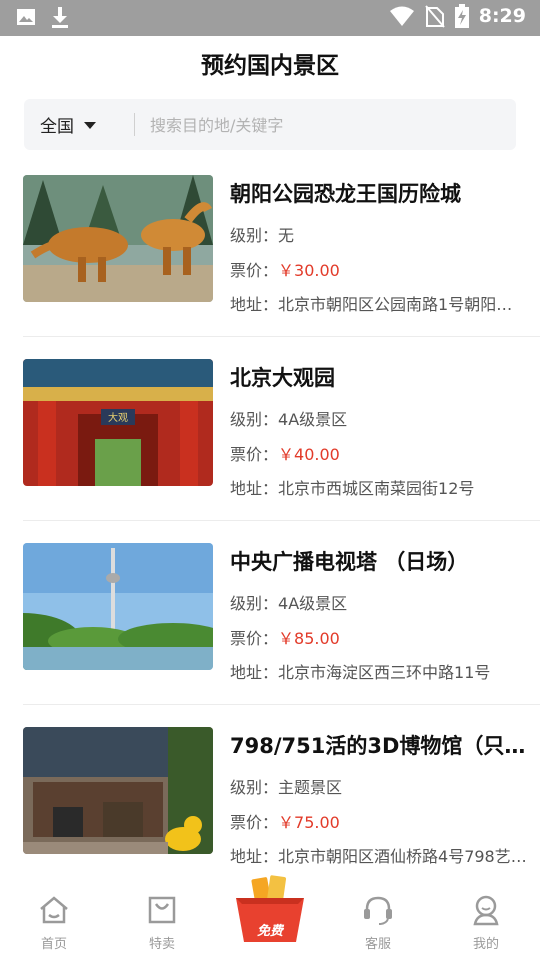 The image size is (540, 960). I want to click on dinosaur-image, so click(118, 238).